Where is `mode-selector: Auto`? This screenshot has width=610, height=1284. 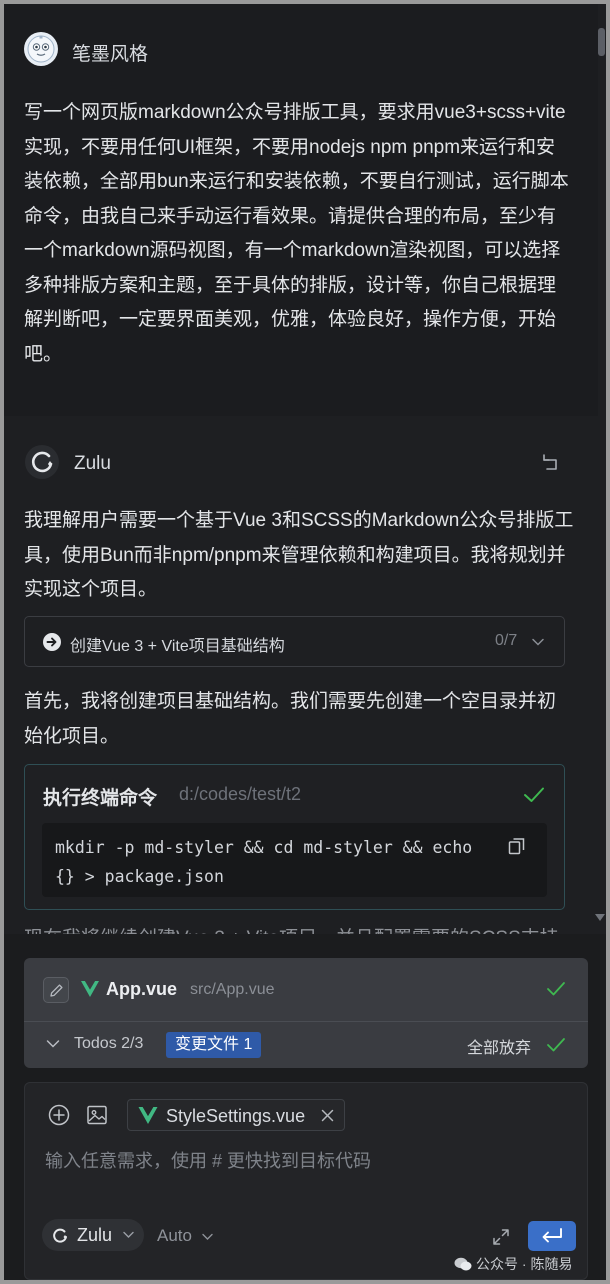
mode-selector: Auto is located at coordinates (174, 1236).